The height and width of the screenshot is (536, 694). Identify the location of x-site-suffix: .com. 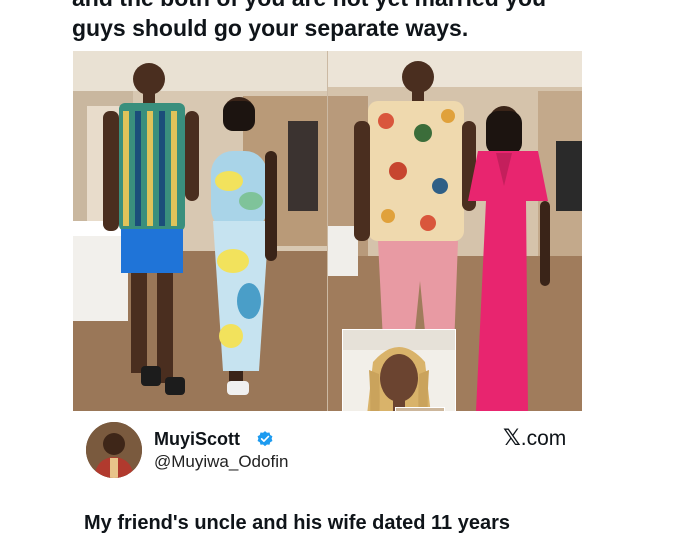
(543, 438).